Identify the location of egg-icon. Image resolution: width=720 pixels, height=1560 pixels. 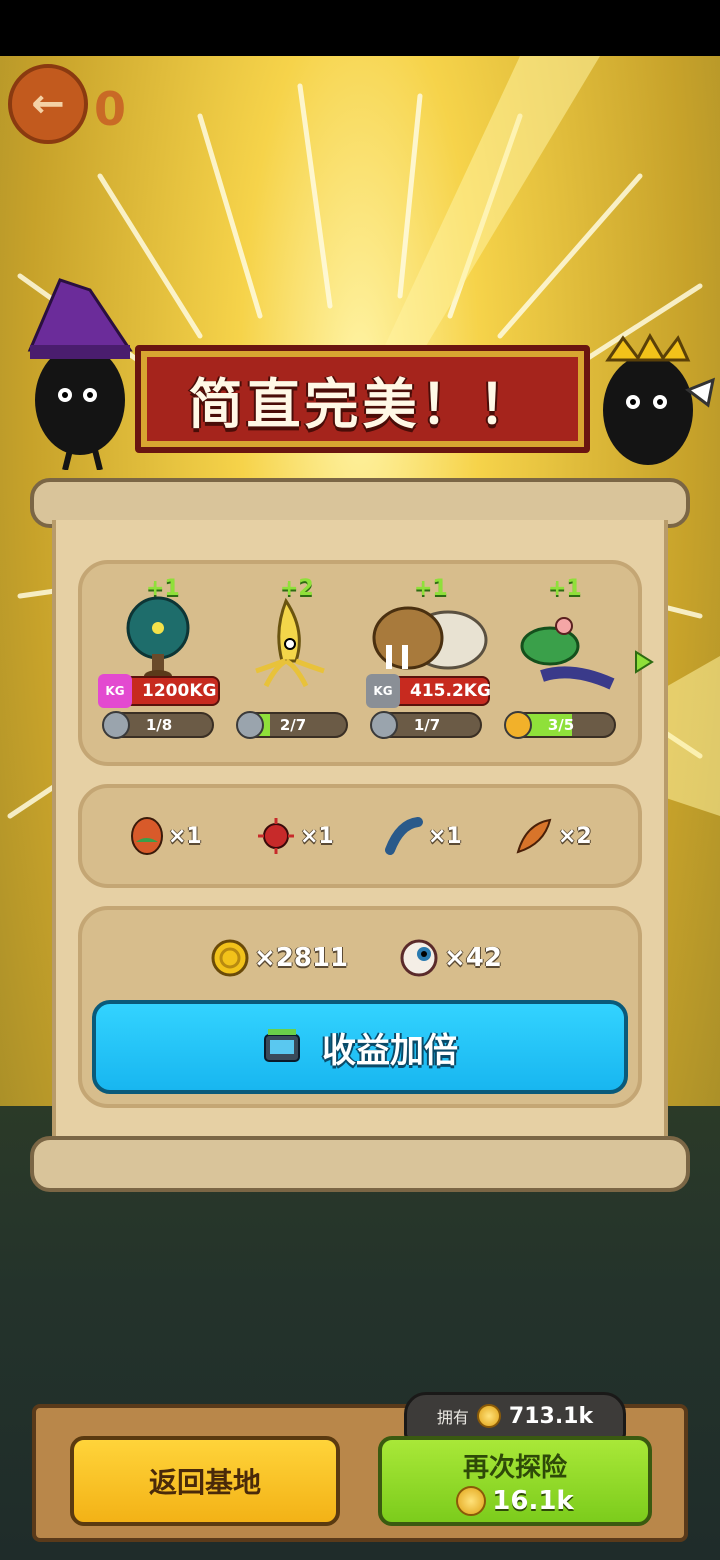
(147, 836).